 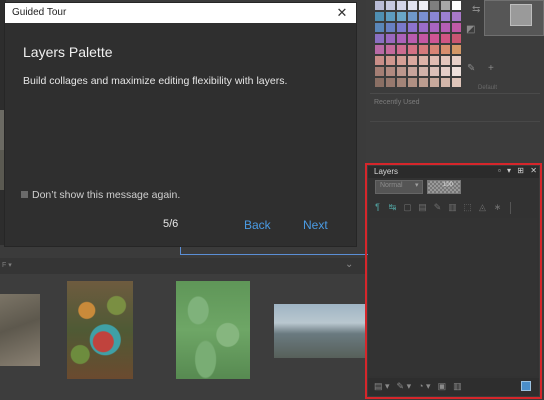 What do you see at coordinates (20, 330) in the screenshot?
I see `thumbnail-partial` at bounding box center [20, 330].